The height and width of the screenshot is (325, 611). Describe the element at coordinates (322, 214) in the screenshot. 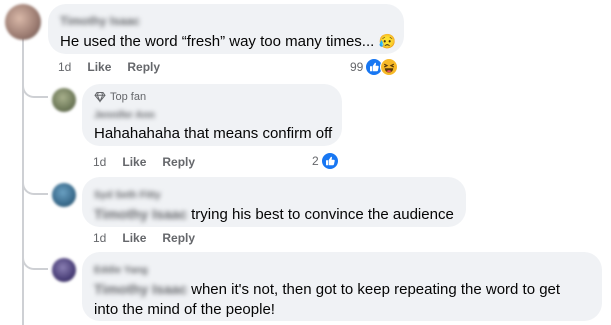

I see `comment-text: trying his best to convince the audience` at that location.